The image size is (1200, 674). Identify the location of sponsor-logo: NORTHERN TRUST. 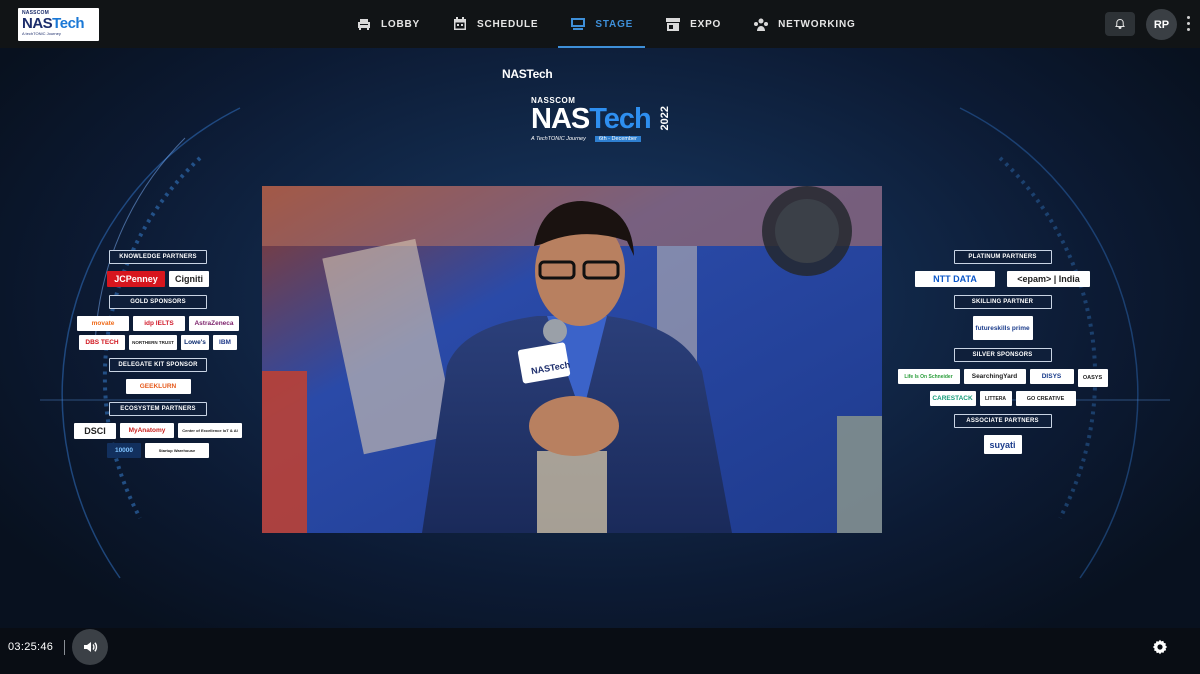
(153, 342).